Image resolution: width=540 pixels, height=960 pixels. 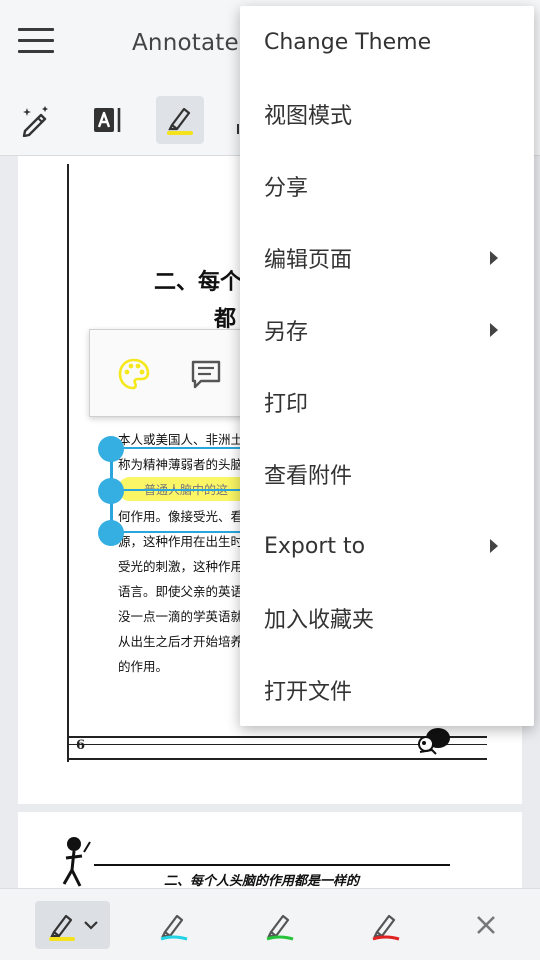 What do you see at coordinates (185, 43) in the screenshot?
I see `page-title: Annotate` at bounding box center [185, 43].